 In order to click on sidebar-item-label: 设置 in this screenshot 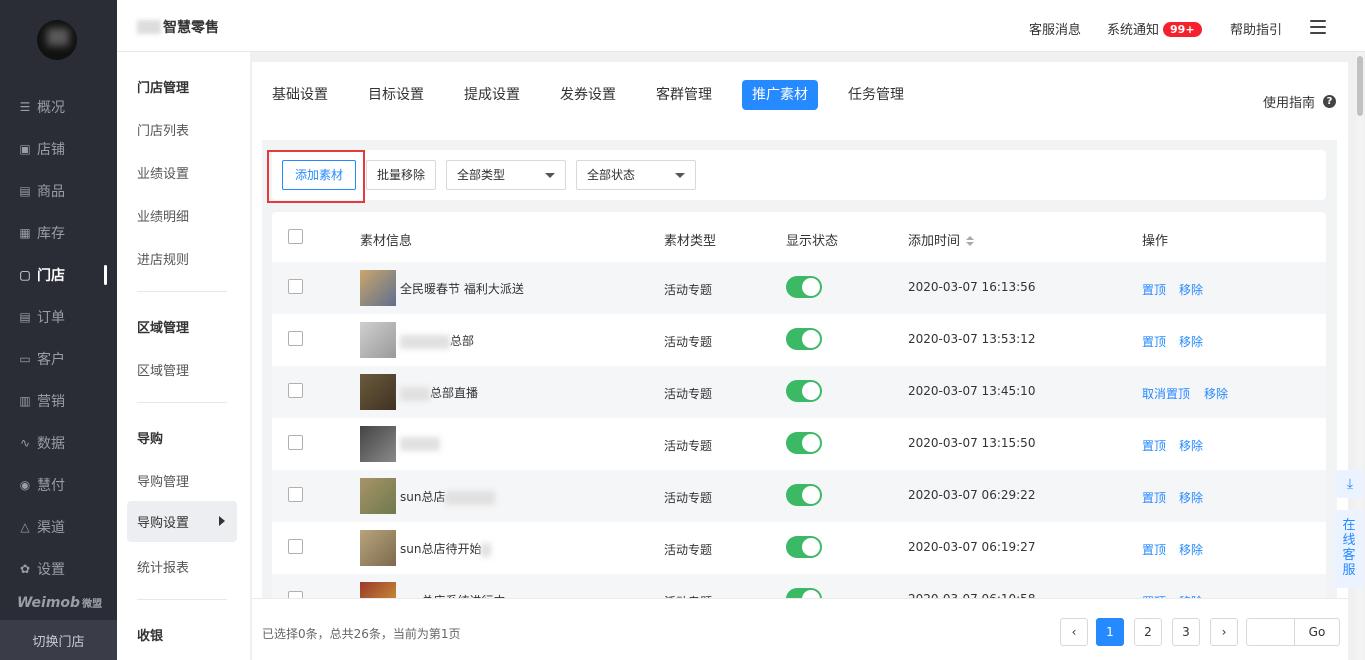, I will do `click(51, 570)`.